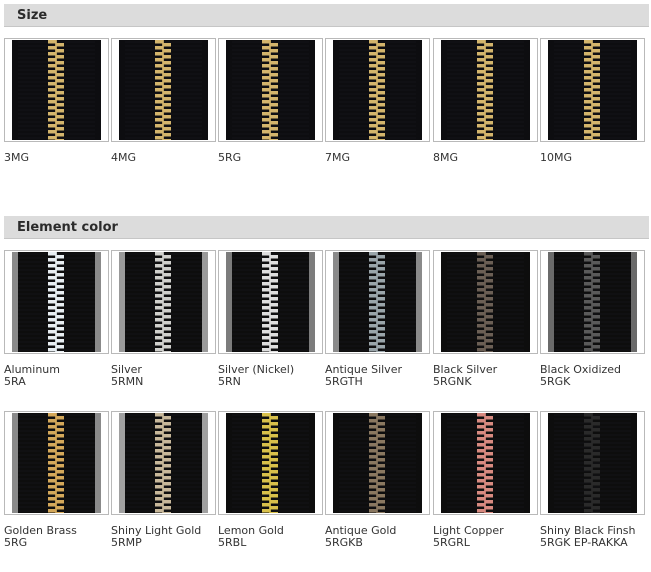 The image size is (651, 572). Describe the element at coordinates (338, 157) in the screenshot. I see `size-label: 7MG` at that location.